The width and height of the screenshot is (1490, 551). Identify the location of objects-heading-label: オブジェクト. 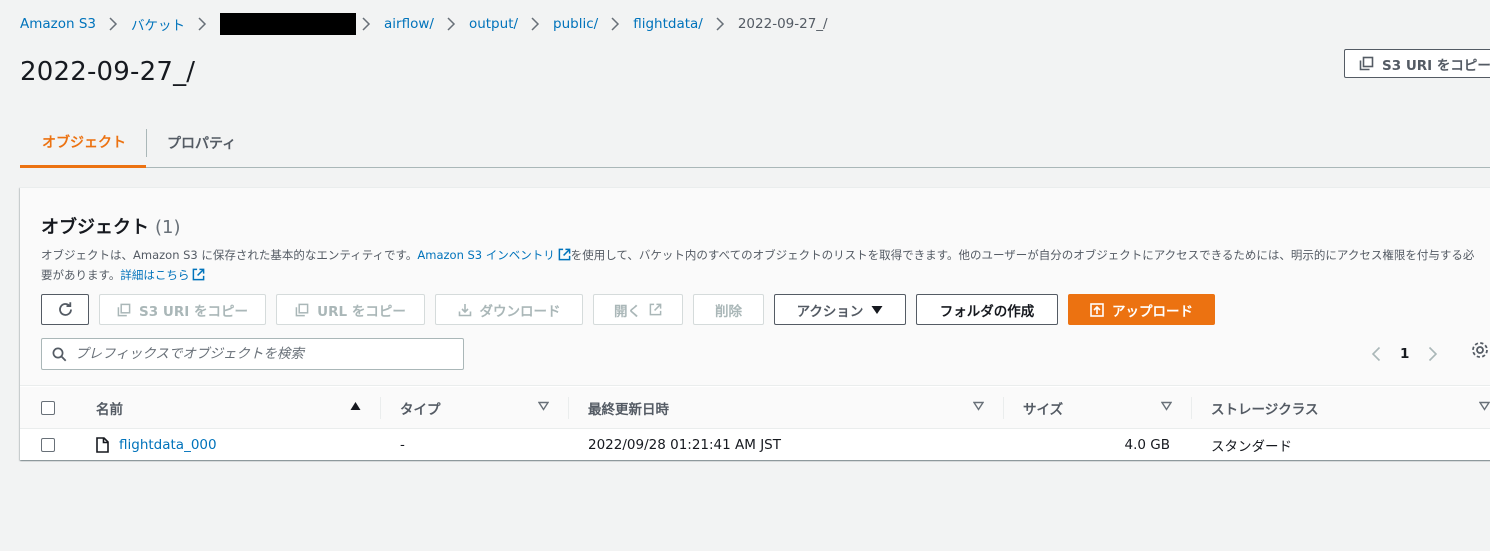
(95, 227).